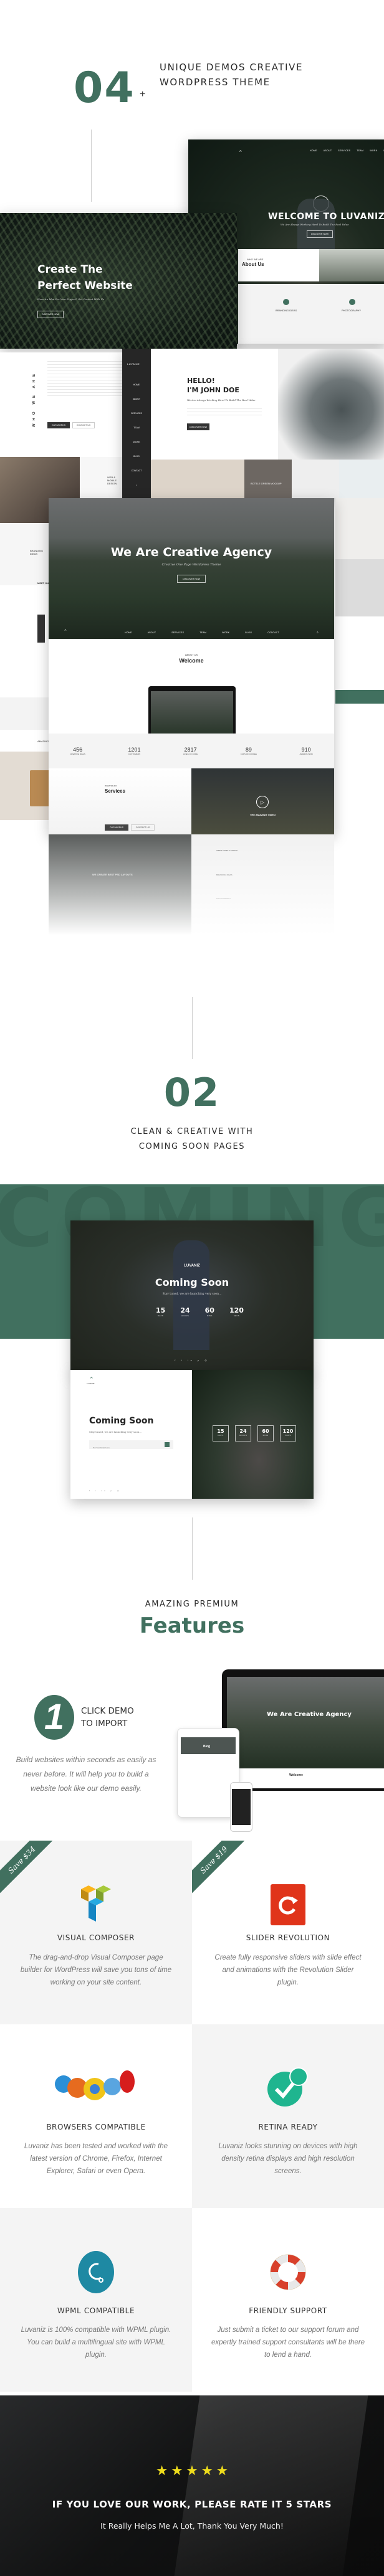  What do you see at coordinates (351, 265) in the screenshot?
I see `misty-trees-image` at bounding box center [351, 265].